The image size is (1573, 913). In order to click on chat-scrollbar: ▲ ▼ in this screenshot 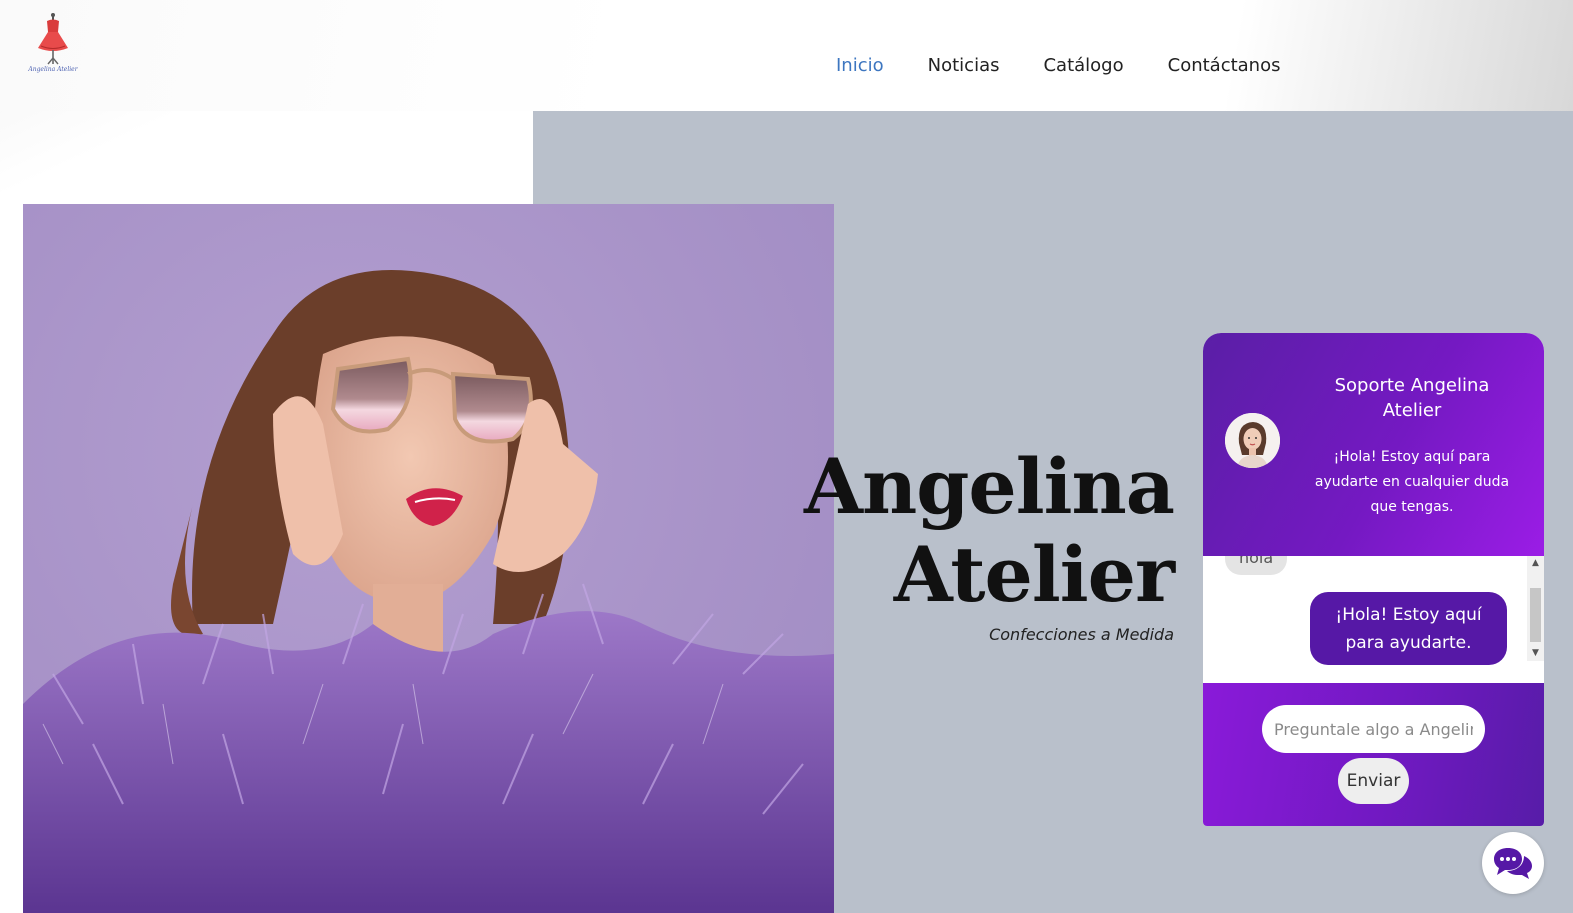, I will do `click(1535, 608)`.